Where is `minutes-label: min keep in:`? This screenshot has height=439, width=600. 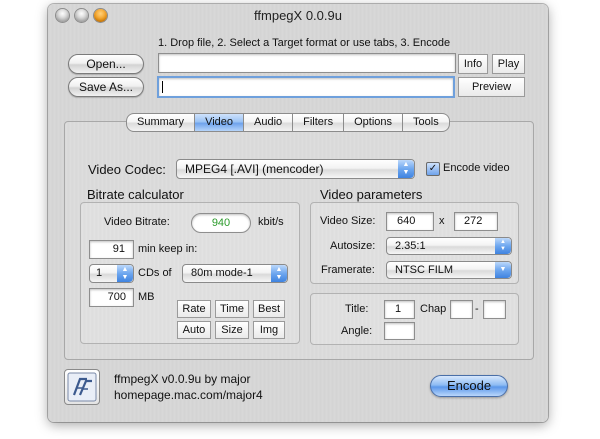 minutes-label: min keep in: is located at coordinates (168, 249).